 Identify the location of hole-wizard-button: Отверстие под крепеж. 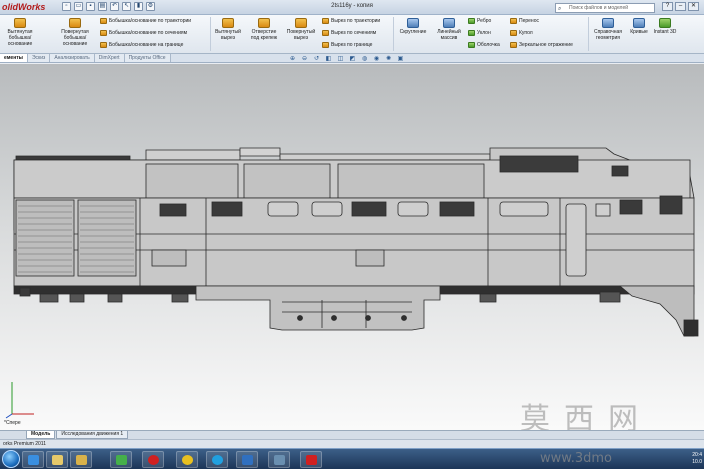
(264, 29).